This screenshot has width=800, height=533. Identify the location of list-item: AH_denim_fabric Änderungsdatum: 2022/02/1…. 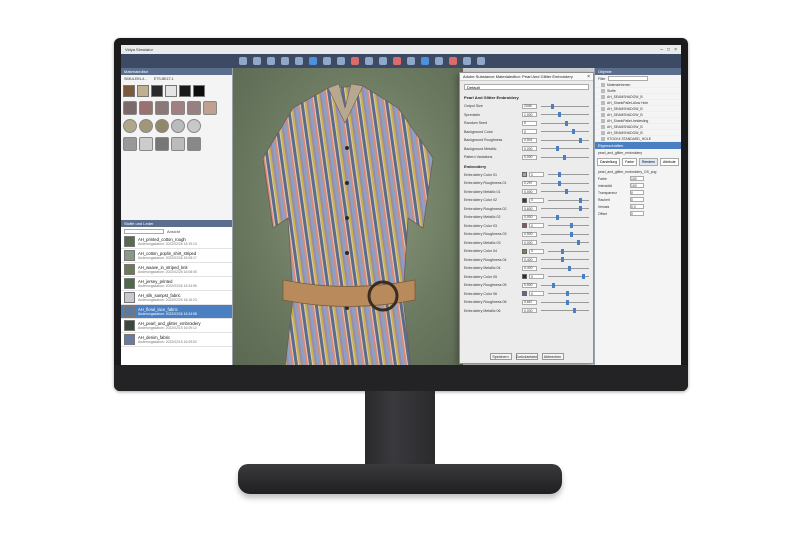
(176, 340).